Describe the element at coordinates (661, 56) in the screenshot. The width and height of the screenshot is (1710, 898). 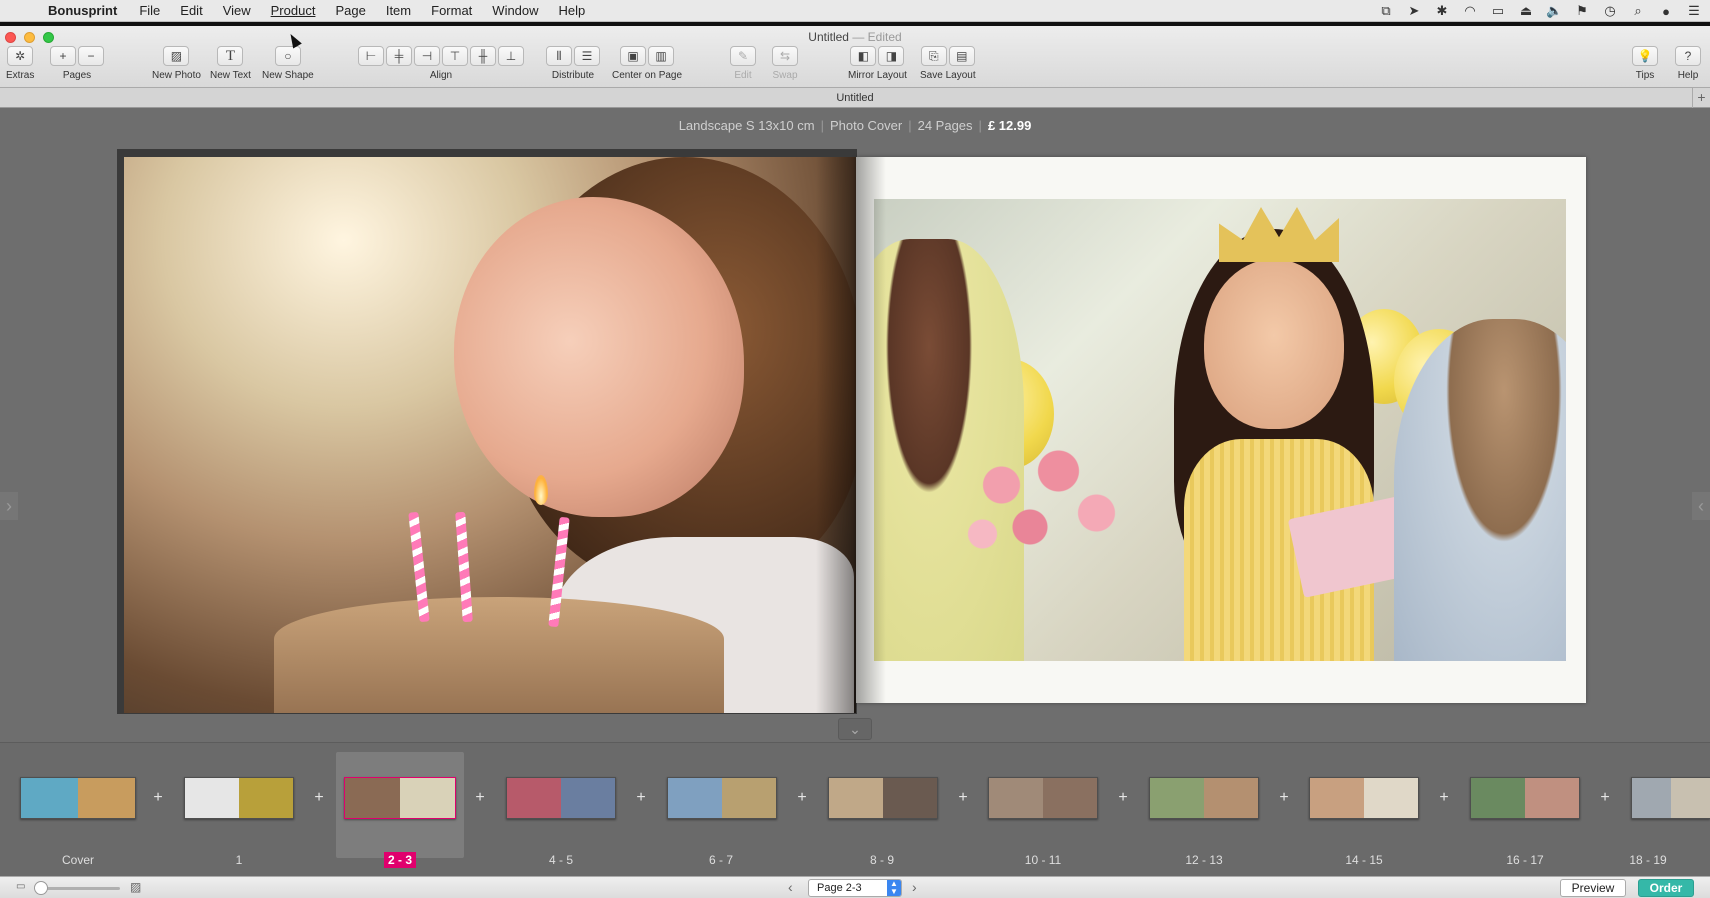
I see `center-vertical-icon: ▥` at that location.